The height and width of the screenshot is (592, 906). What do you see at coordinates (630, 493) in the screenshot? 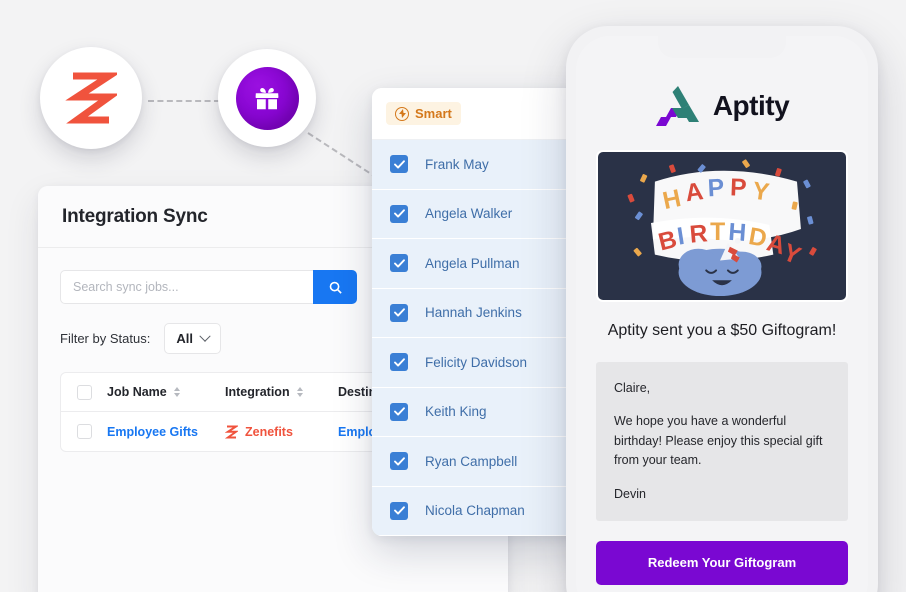
I see `note-signature: Devin` at bounding box center [630, 493].